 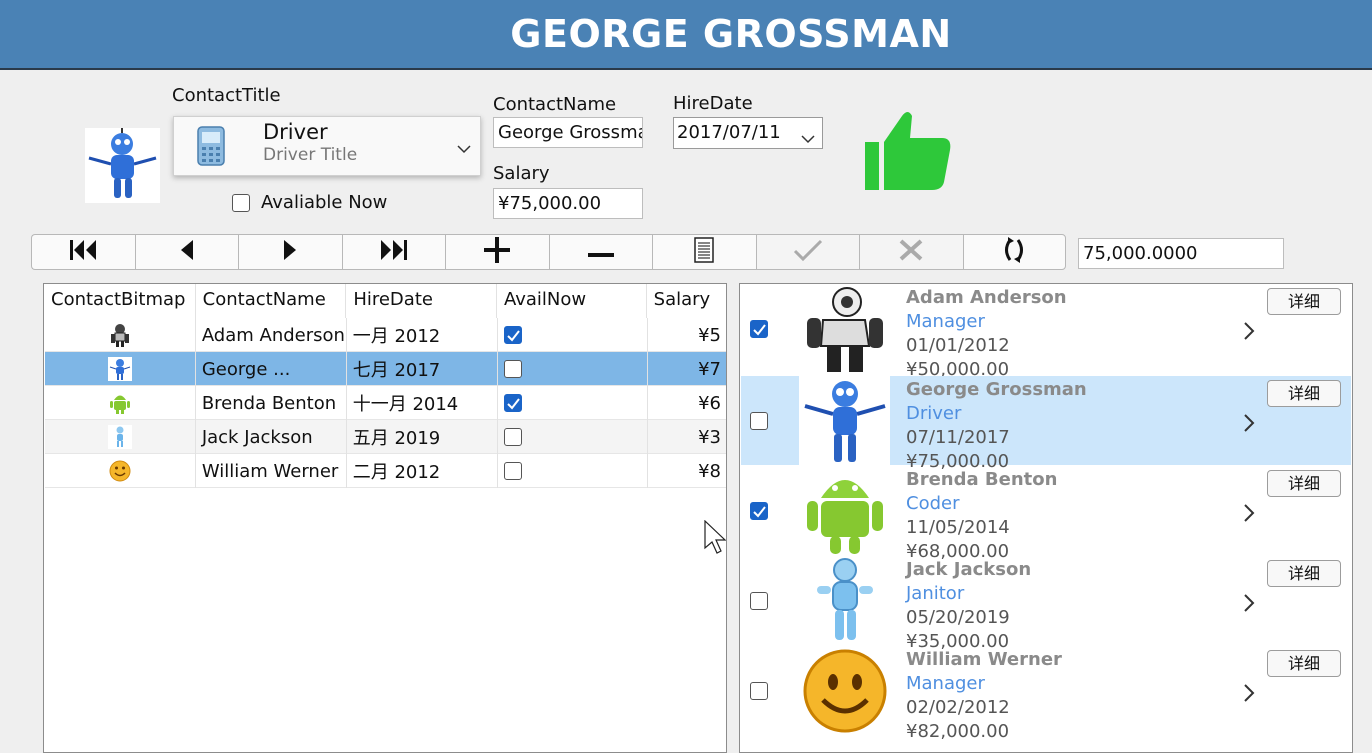 What do you see at coordinates (996, 389) in the screenshot?
I see `list-item-name: George Grossman` at bounding box center [996, 389].